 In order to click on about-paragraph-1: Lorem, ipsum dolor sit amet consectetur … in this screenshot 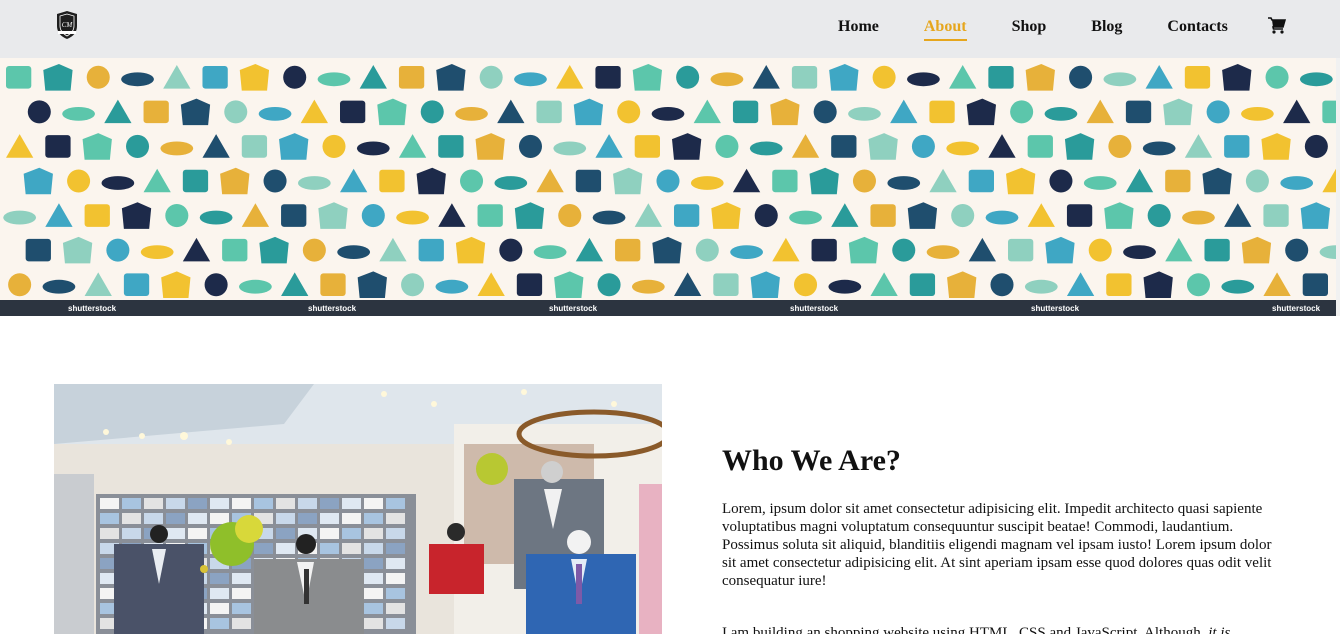, I will do `click(997, 545)`.